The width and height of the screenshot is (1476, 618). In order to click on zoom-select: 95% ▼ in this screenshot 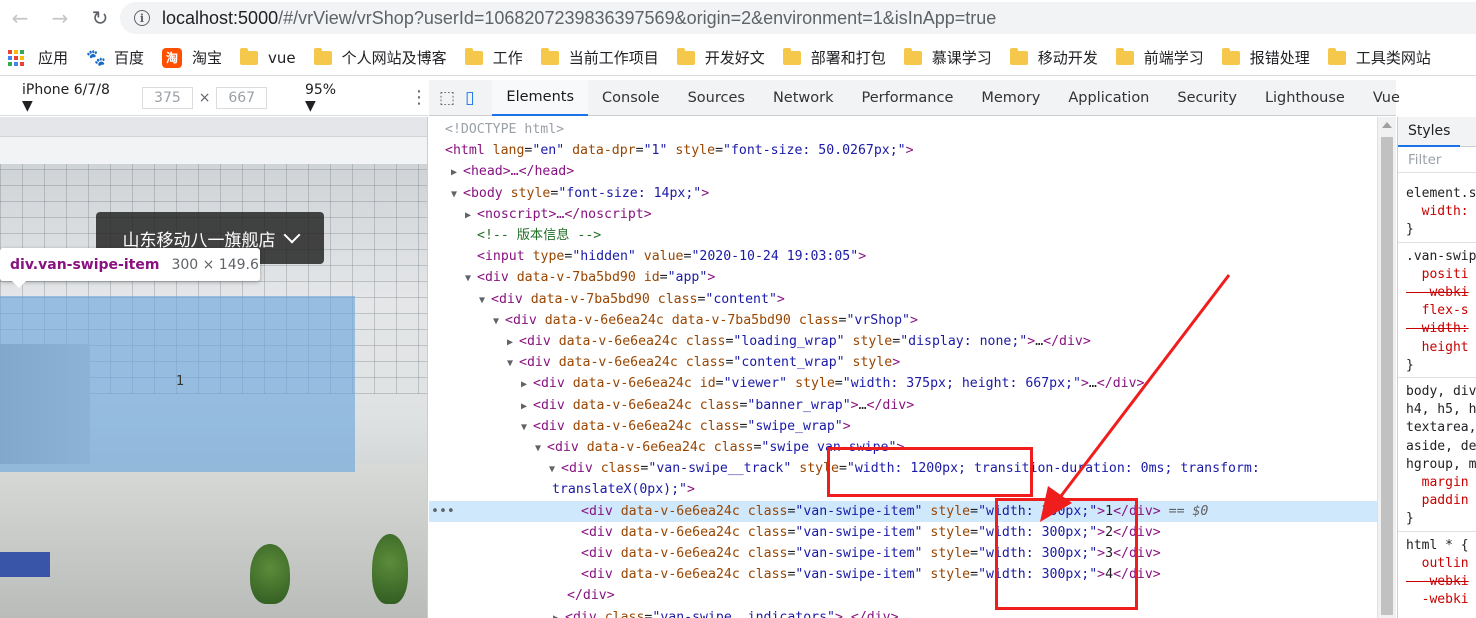, I will do `click(327, 98)`.